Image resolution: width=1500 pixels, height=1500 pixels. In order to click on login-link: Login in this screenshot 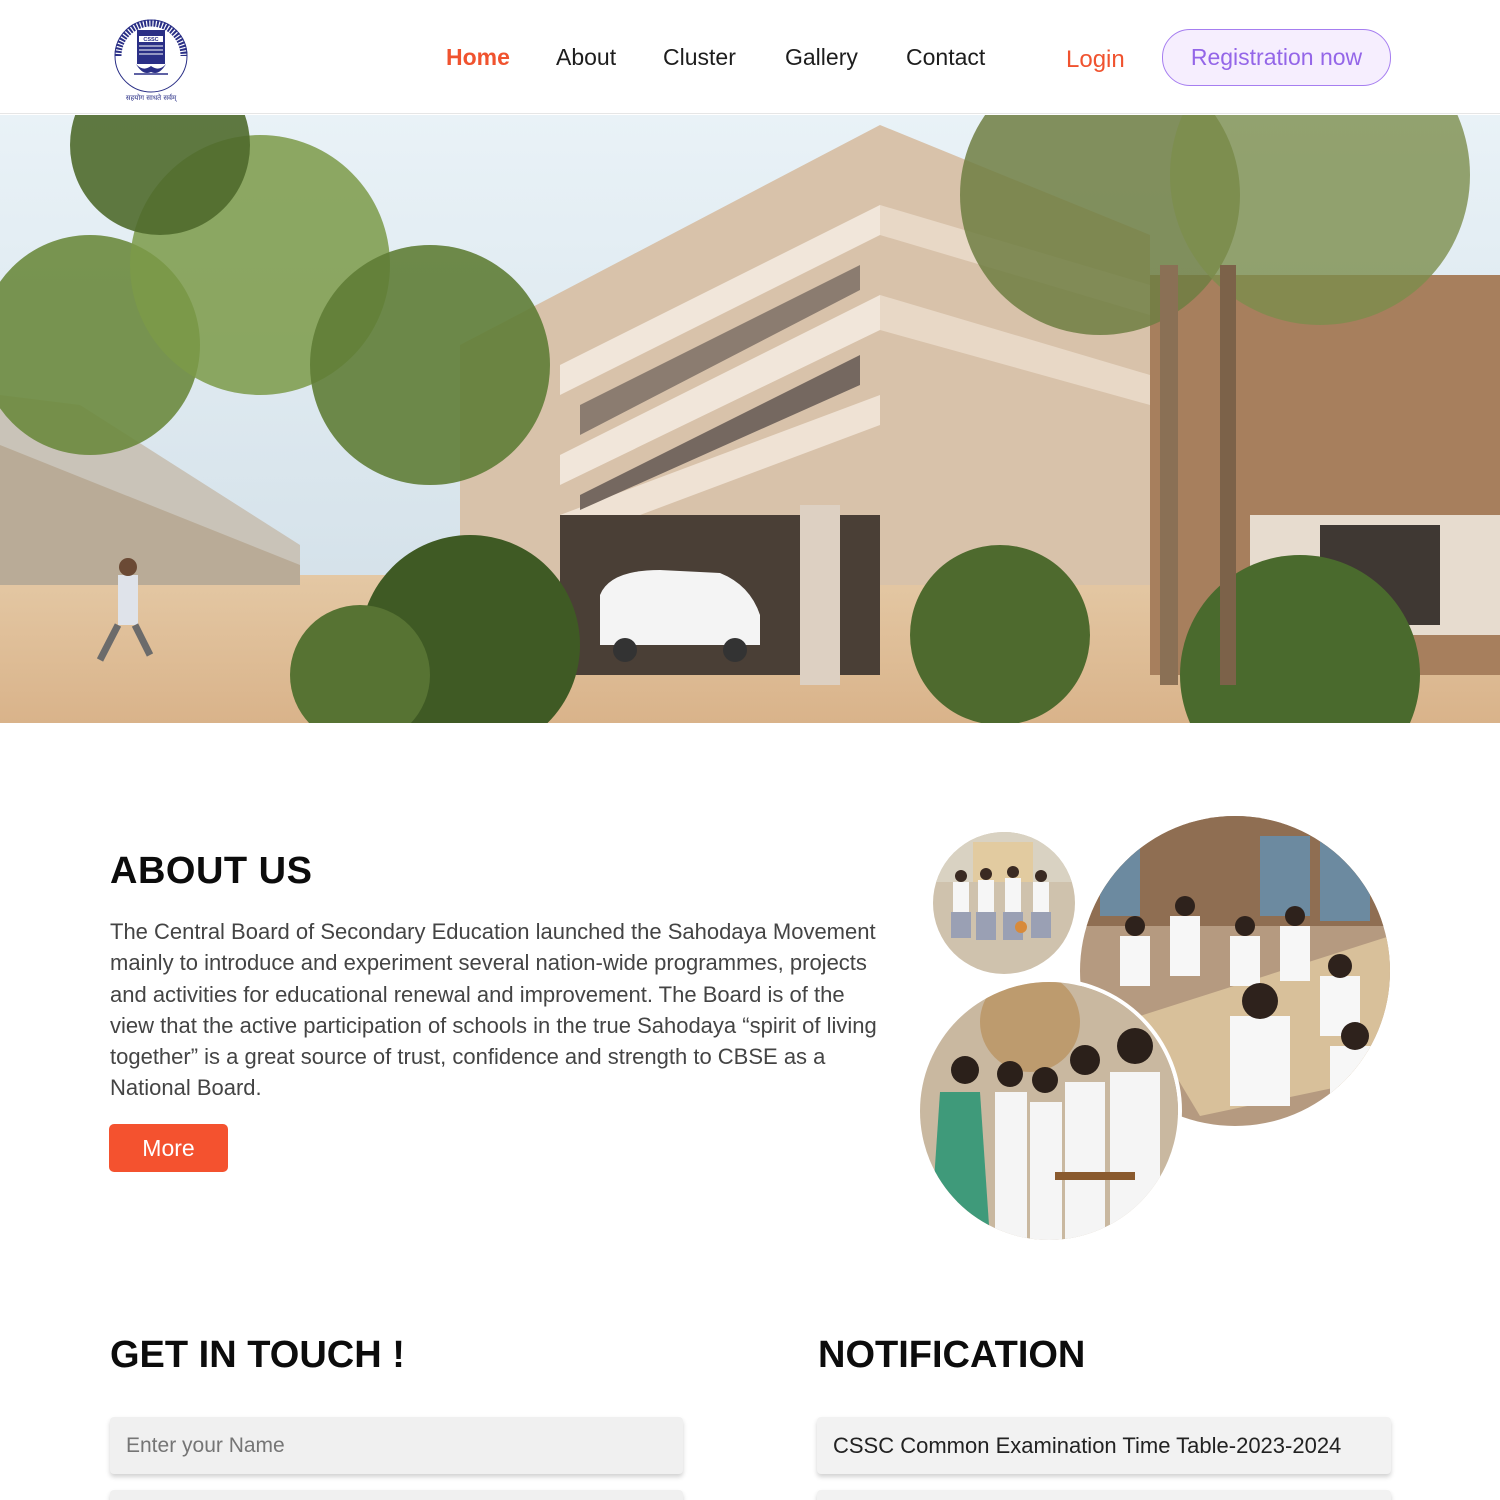, I will do `click(1095, 60)`.